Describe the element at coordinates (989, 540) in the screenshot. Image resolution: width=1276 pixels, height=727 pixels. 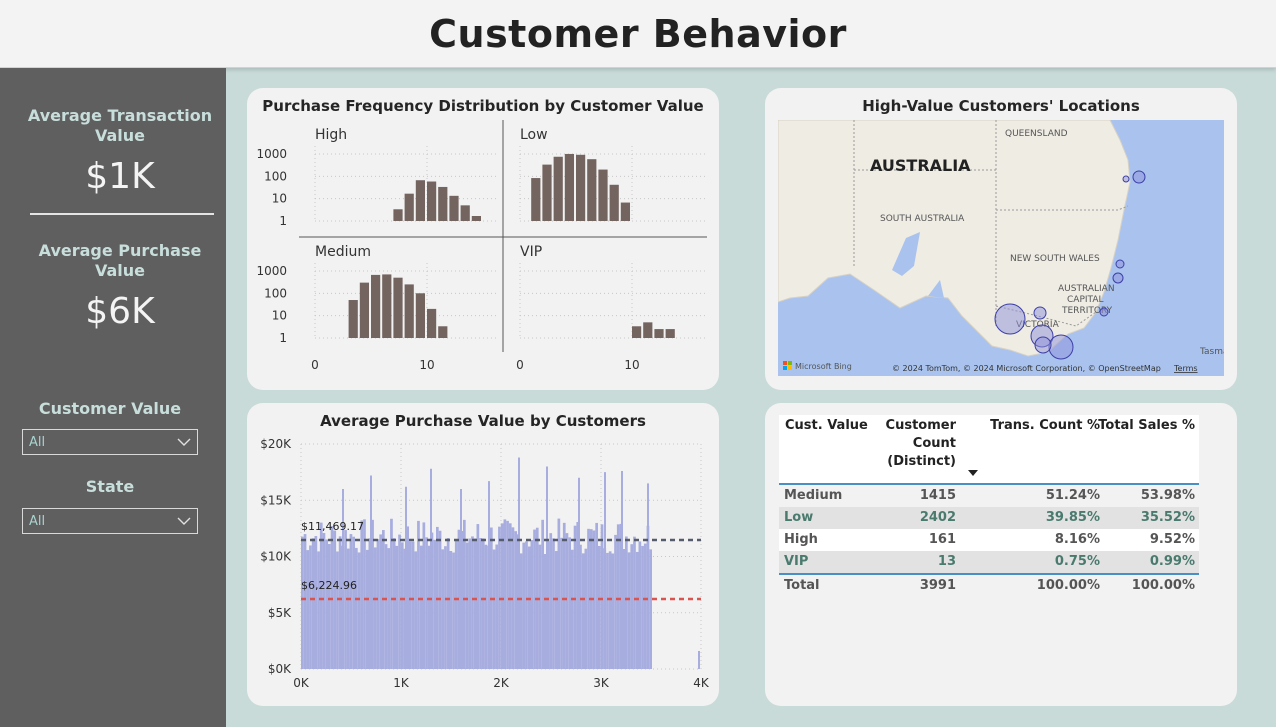
I see `table-row: High 161 8.16% 9.52%` at that location.